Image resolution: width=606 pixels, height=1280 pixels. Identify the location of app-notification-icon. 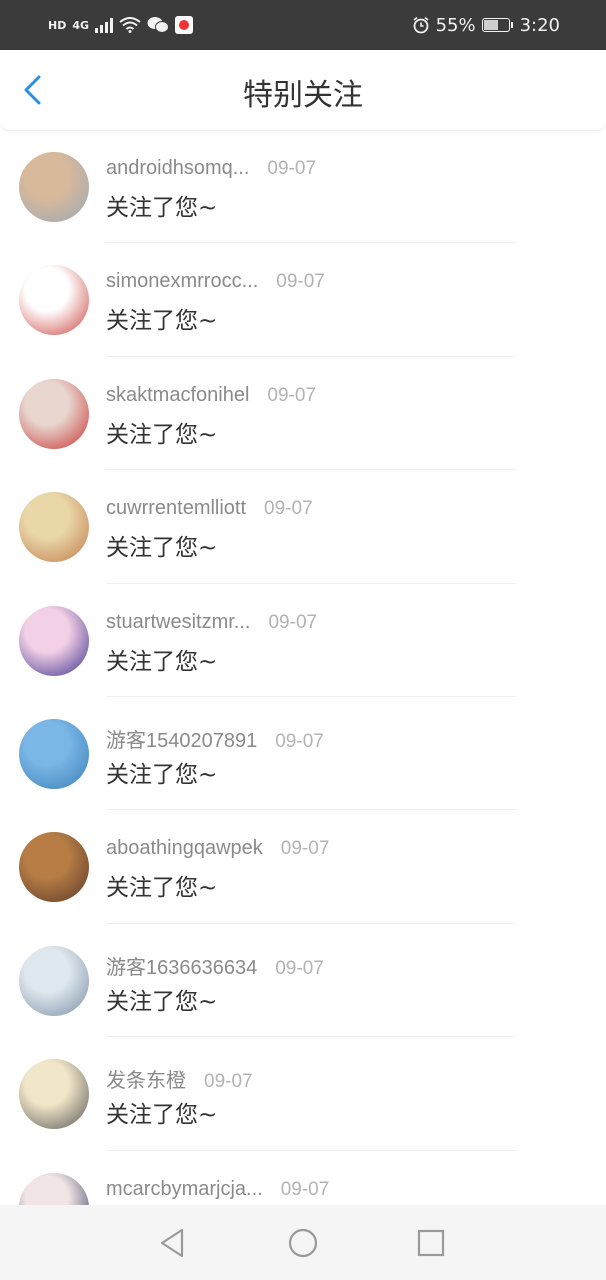
(184, 25).